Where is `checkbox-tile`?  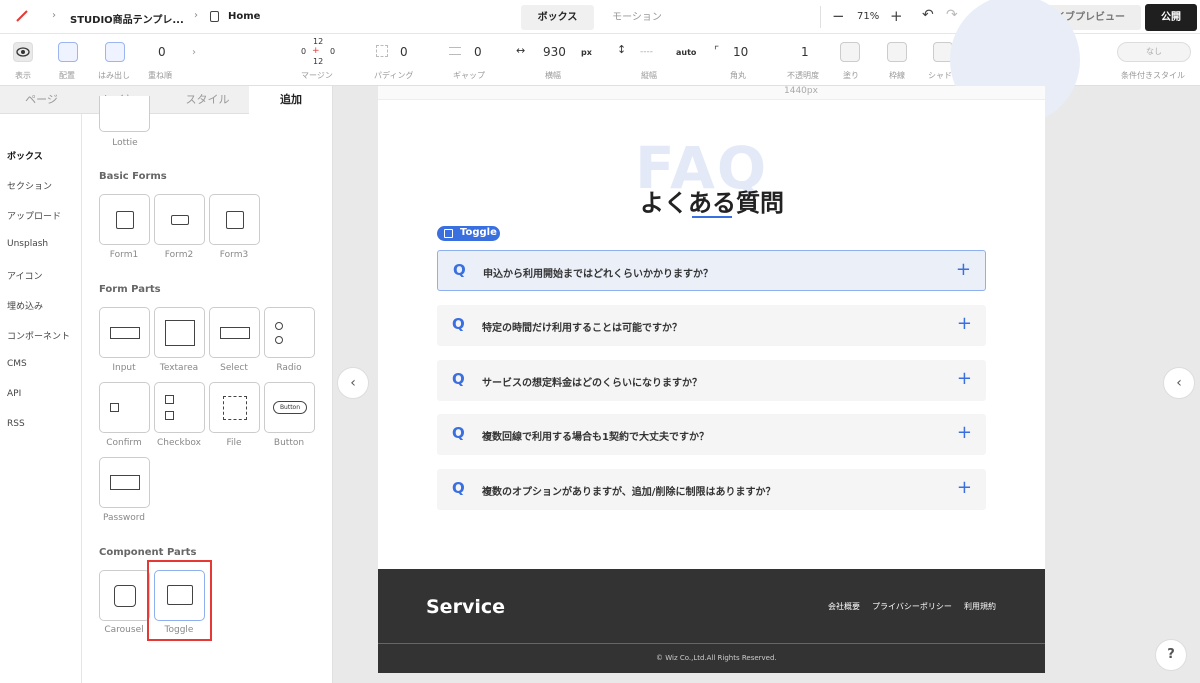
checkbox-tile is located at coordinates (179, 407).